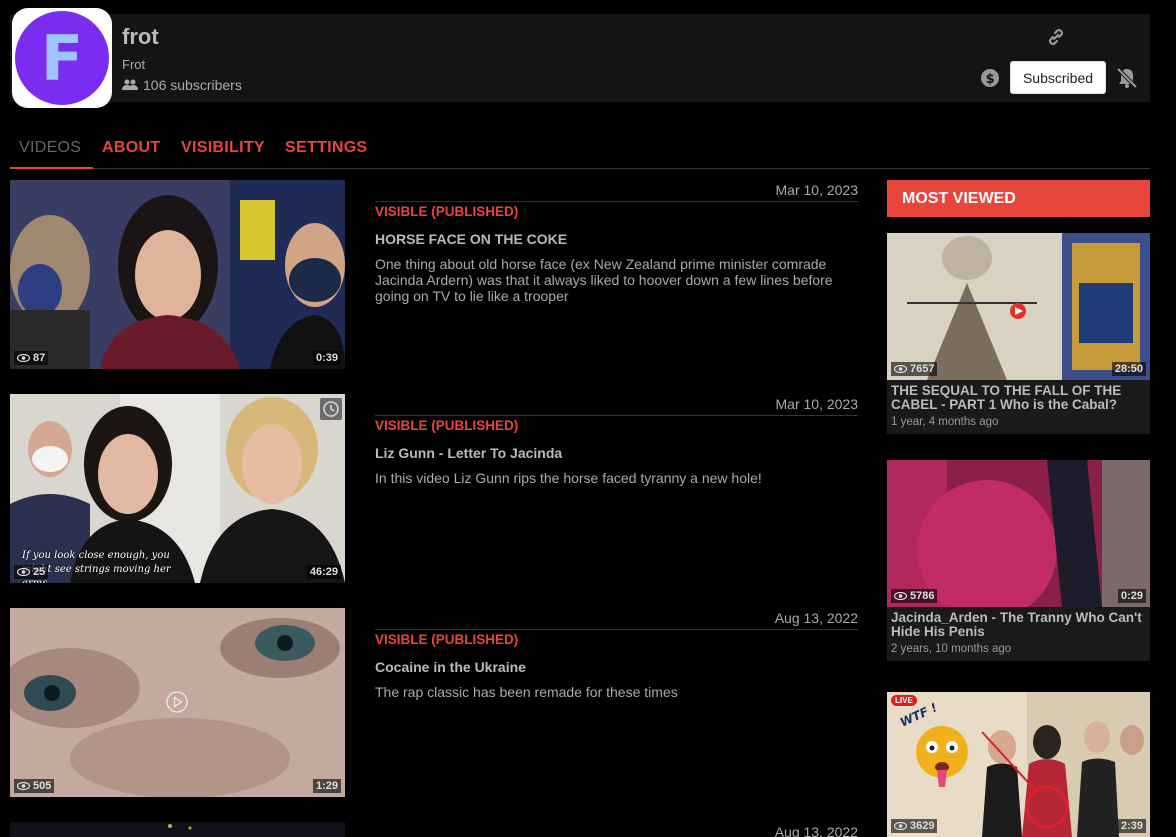  I want to click on view-count-text: 3629, so click(922, 826).